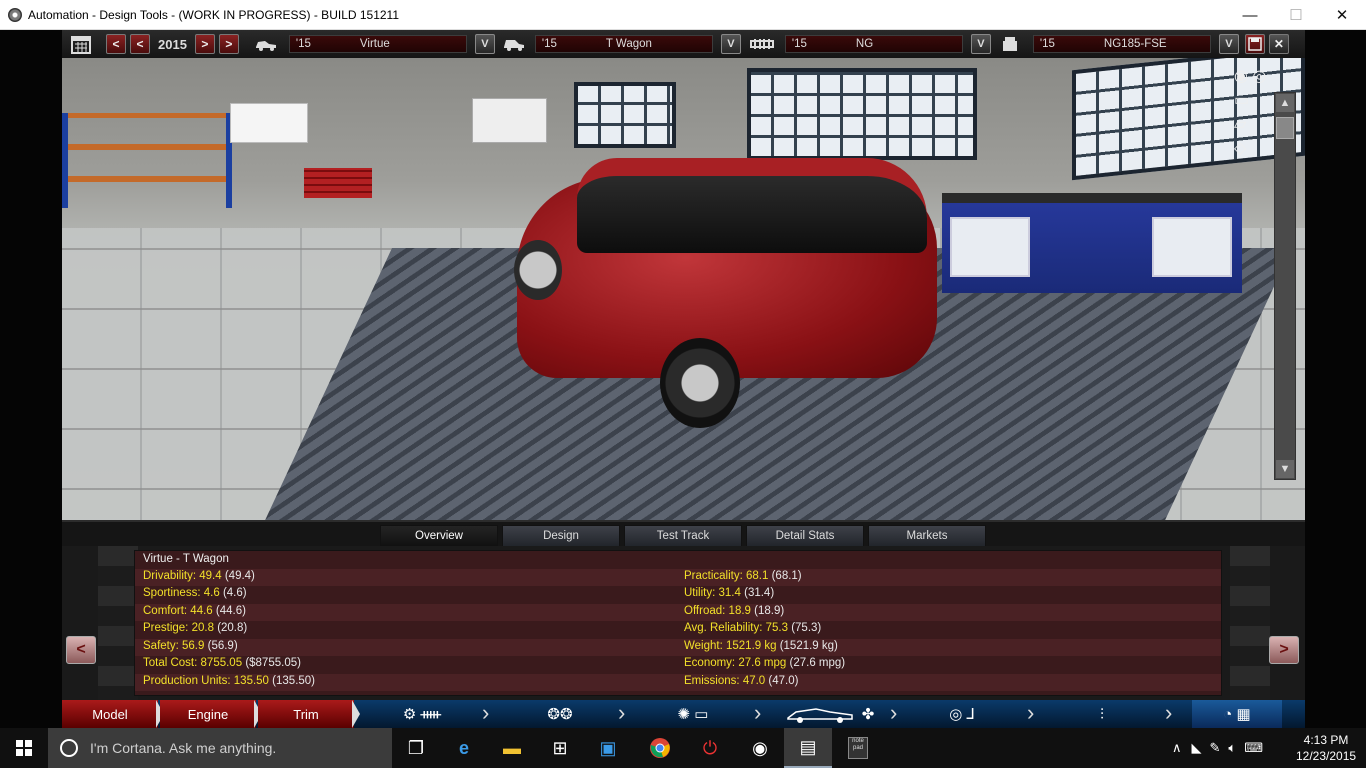  Describe the element at coordinates (1278, 44) in the screenshot. I see `close-design-icon: ✕` at that location.